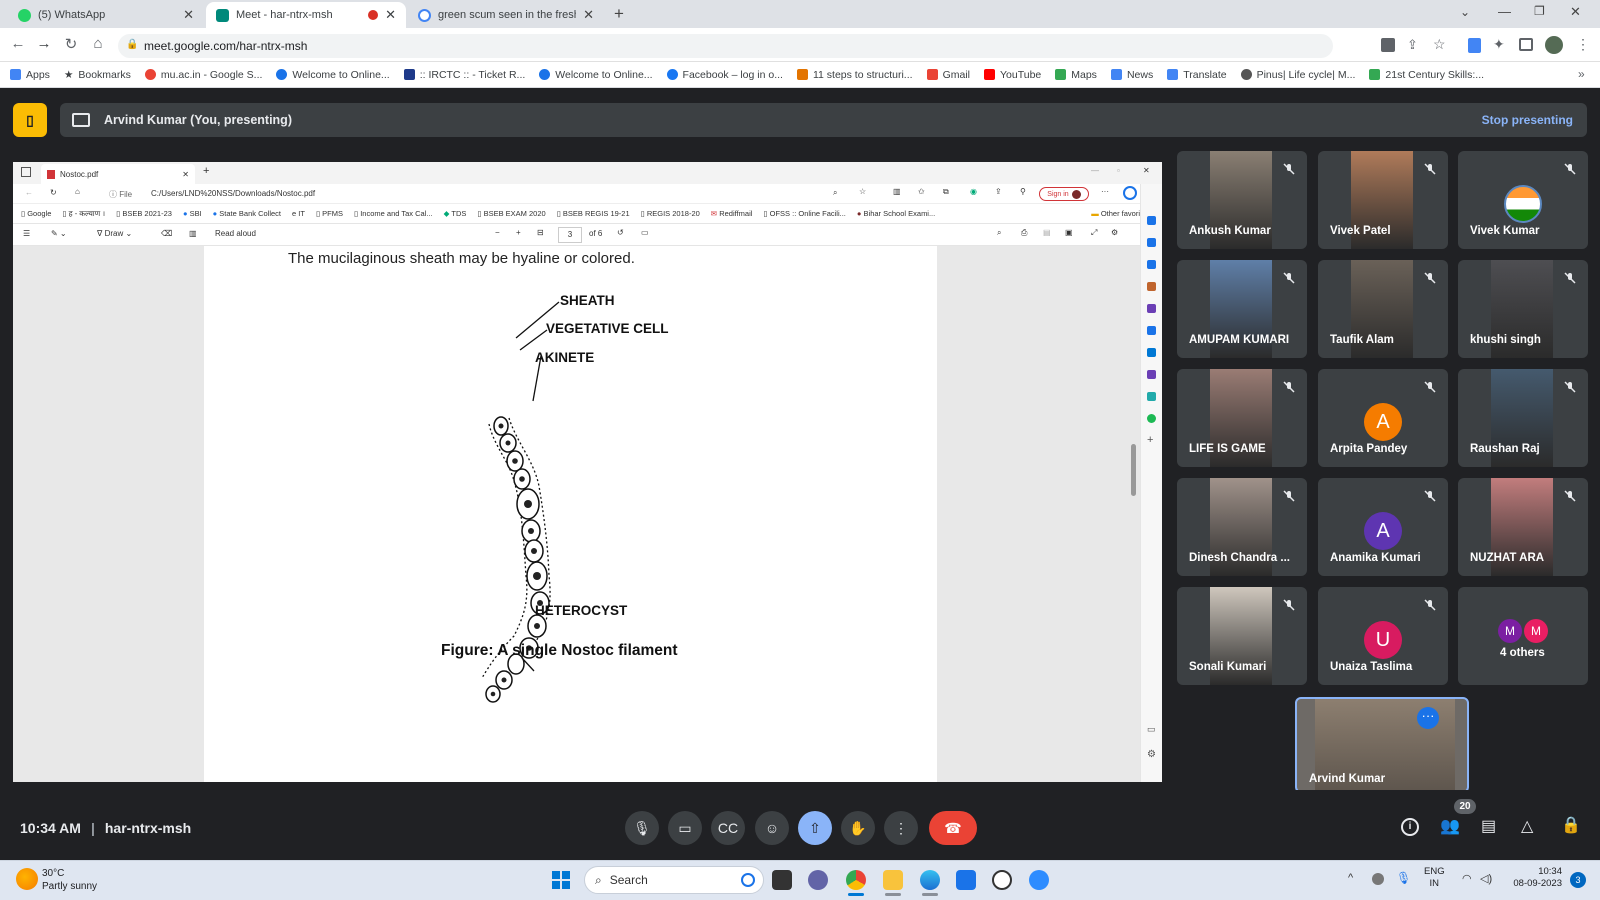 This screenshot has width=1600, height=900. I want to click on tray-mic-icon: 🎙, so click(1403, 878).